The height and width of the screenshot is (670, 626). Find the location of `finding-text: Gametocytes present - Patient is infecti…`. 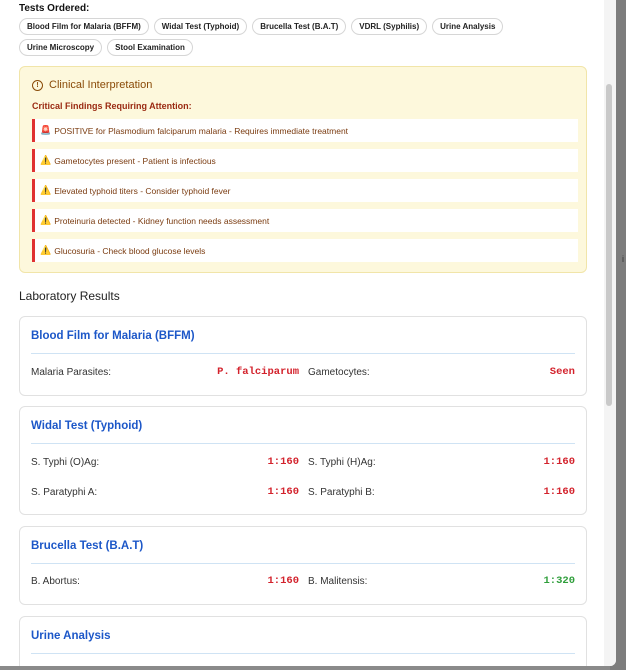

finding-text: Gametocytes present - Patient is infecti… is located at coordinates (135, 160).